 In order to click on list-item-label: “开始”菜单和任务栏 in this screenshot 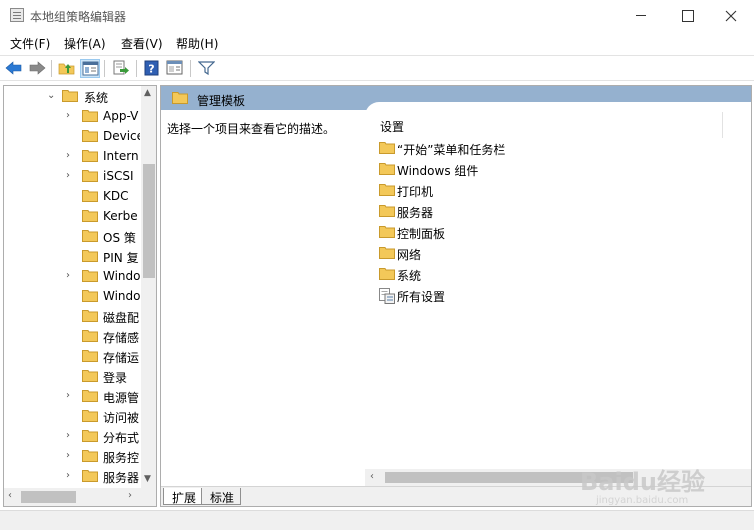, I will do `click(451, 150)`.